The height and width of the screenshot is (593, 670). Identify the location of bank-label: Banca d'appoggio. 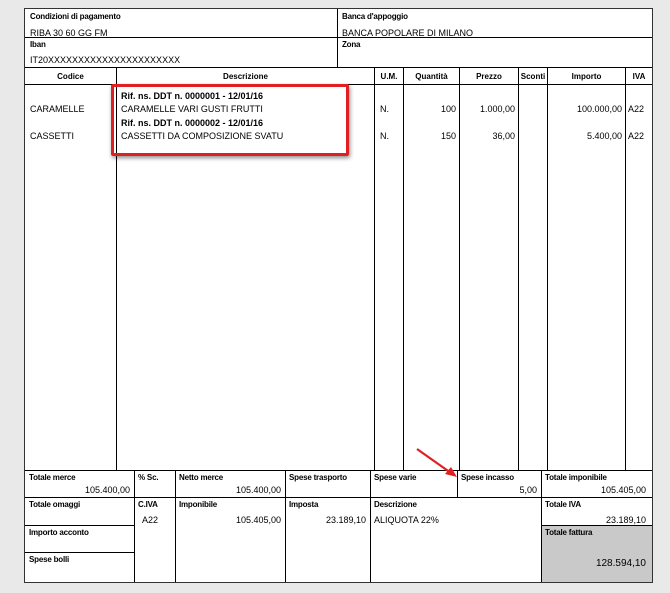
(375, 16).